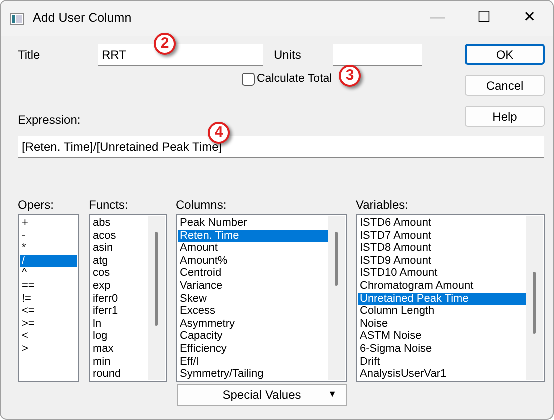 The width and height of the screenshot is (554, 420). What do you see at coordinates (253, 248) in the screenshot?
I see `list-item: Amount` at bounding box center [253, 248].